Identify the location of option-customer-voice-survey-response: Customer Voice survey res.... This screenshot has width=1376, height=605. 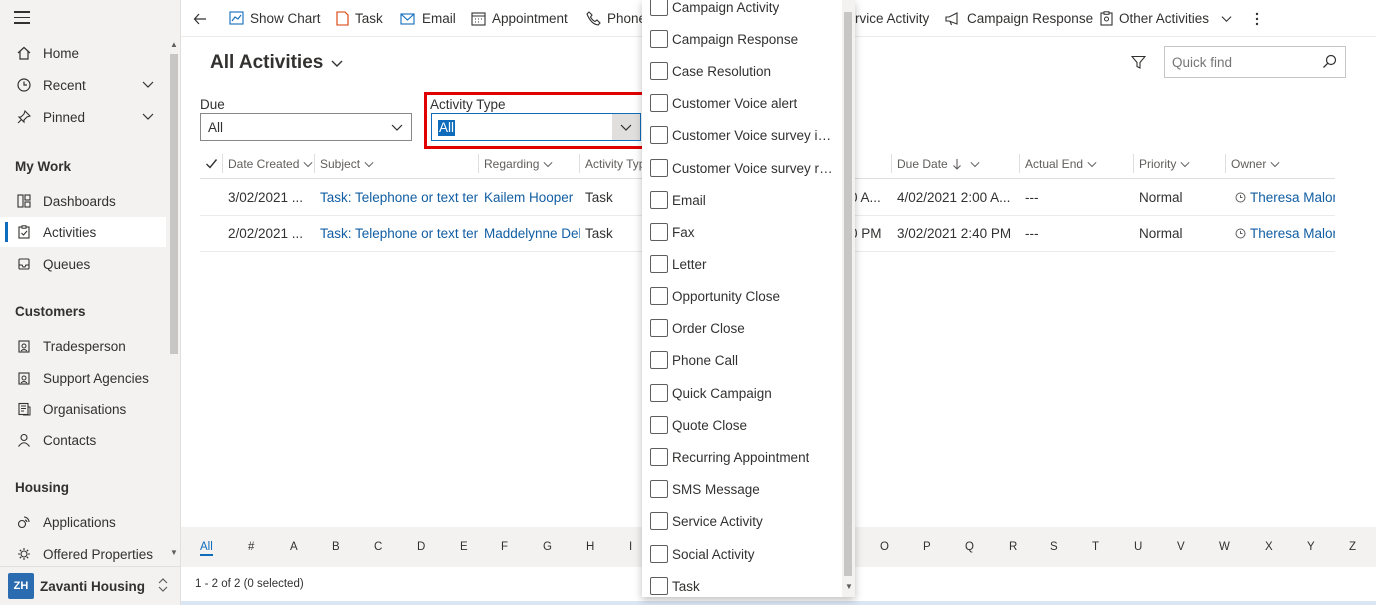
(744, 168).